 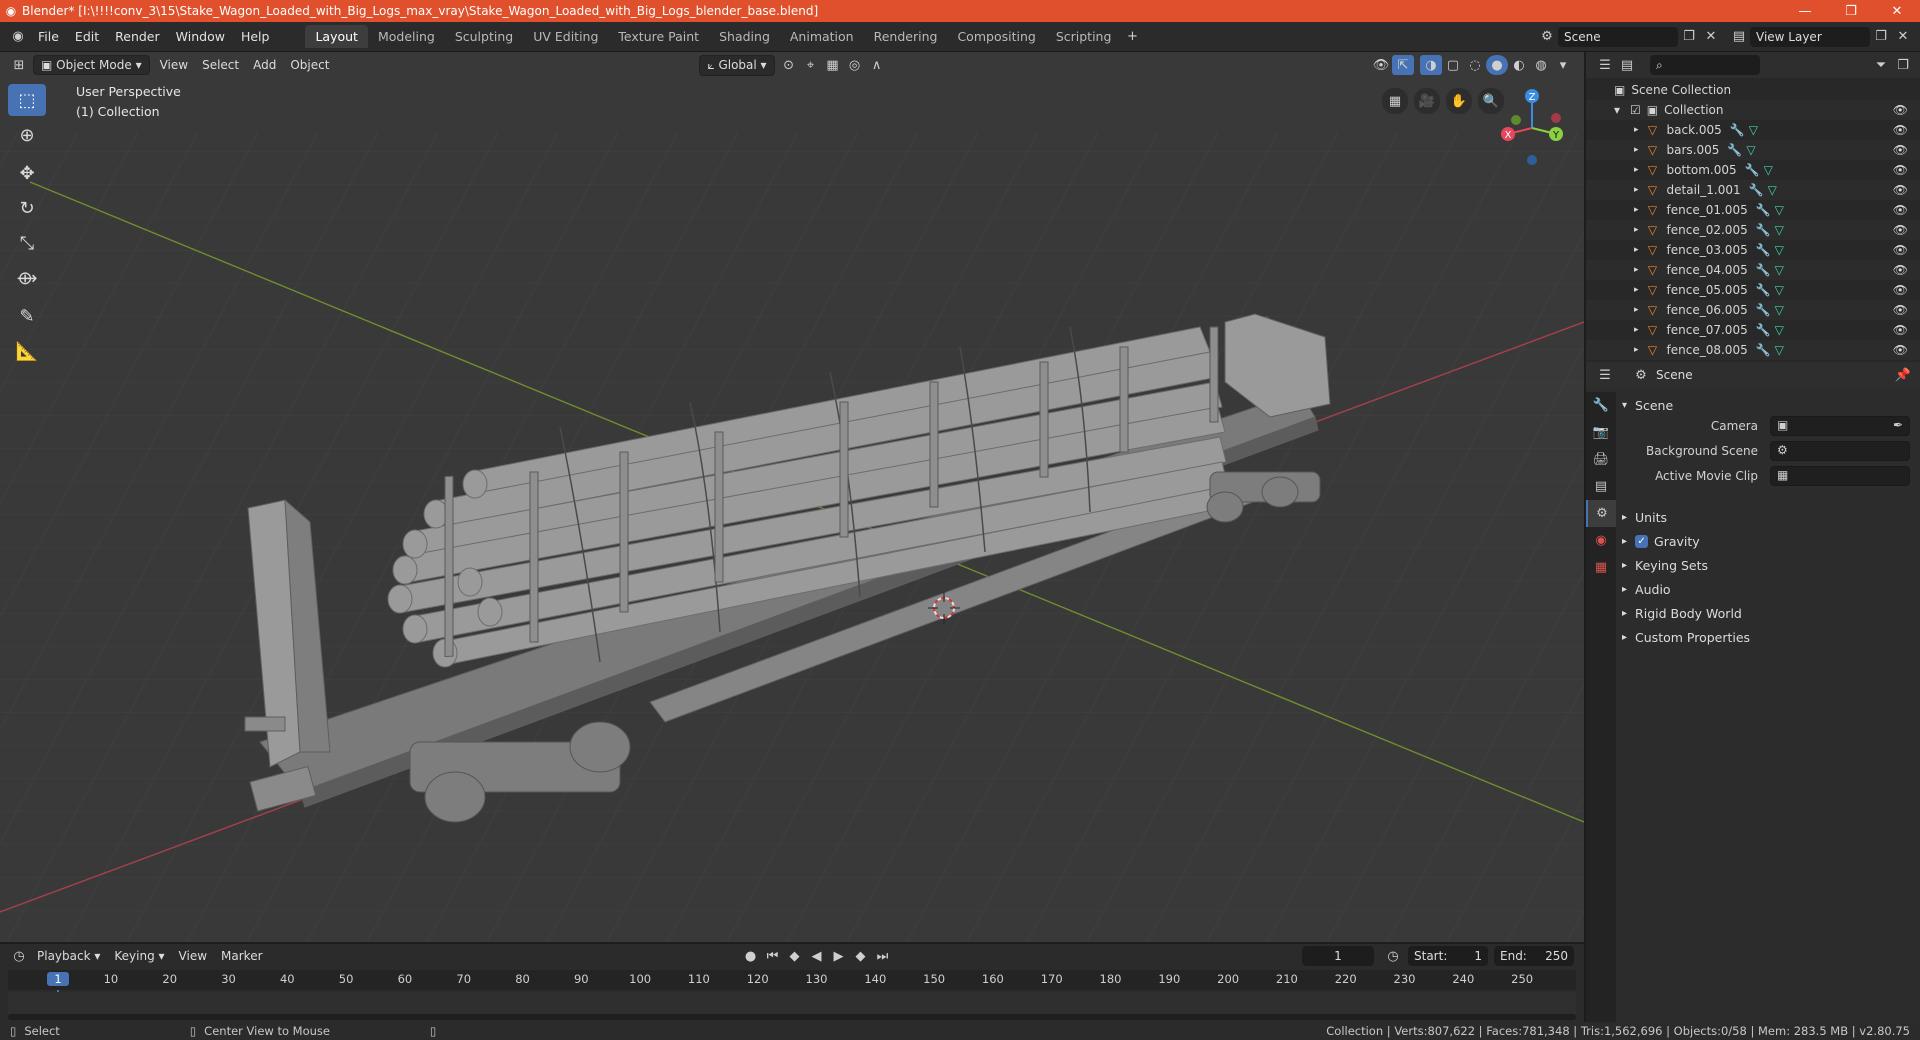 I want to click on new-collection-icon: ❐, so click(x=1903, y=65).